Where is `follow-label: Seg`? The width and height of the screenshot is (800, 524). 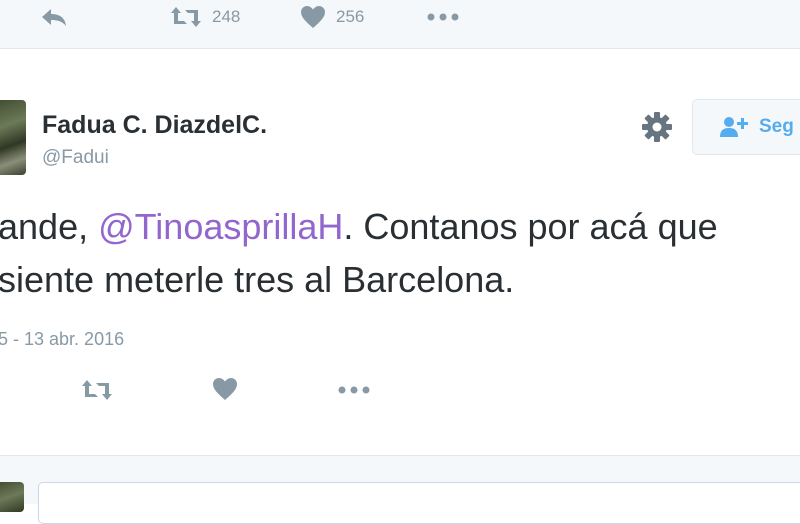 follow-label: Seg is located at coordinates (776, 126).